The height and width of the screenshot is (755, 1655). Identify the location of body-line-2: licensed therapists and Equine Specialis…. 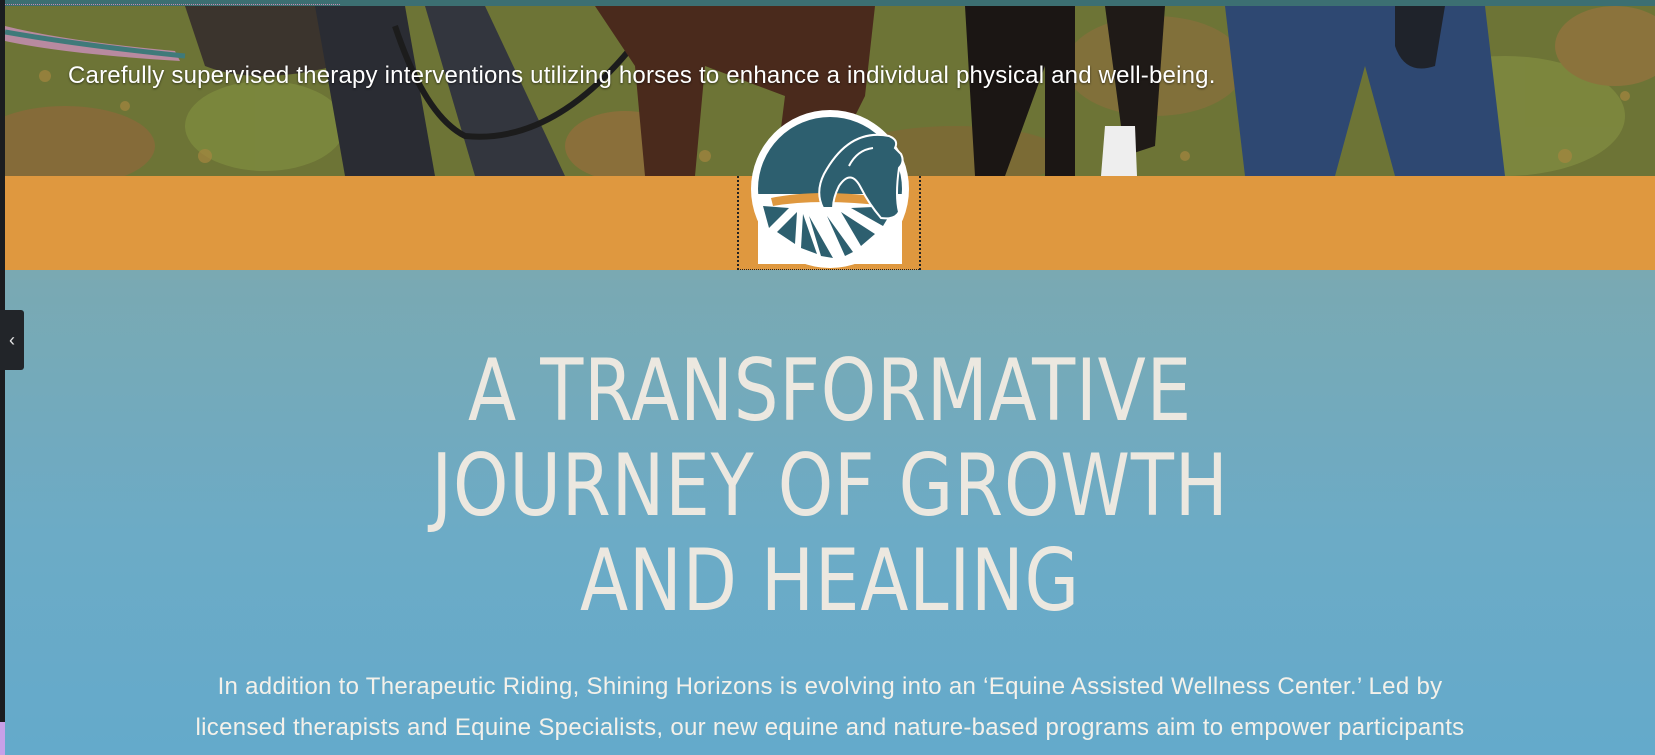
(830, 727).